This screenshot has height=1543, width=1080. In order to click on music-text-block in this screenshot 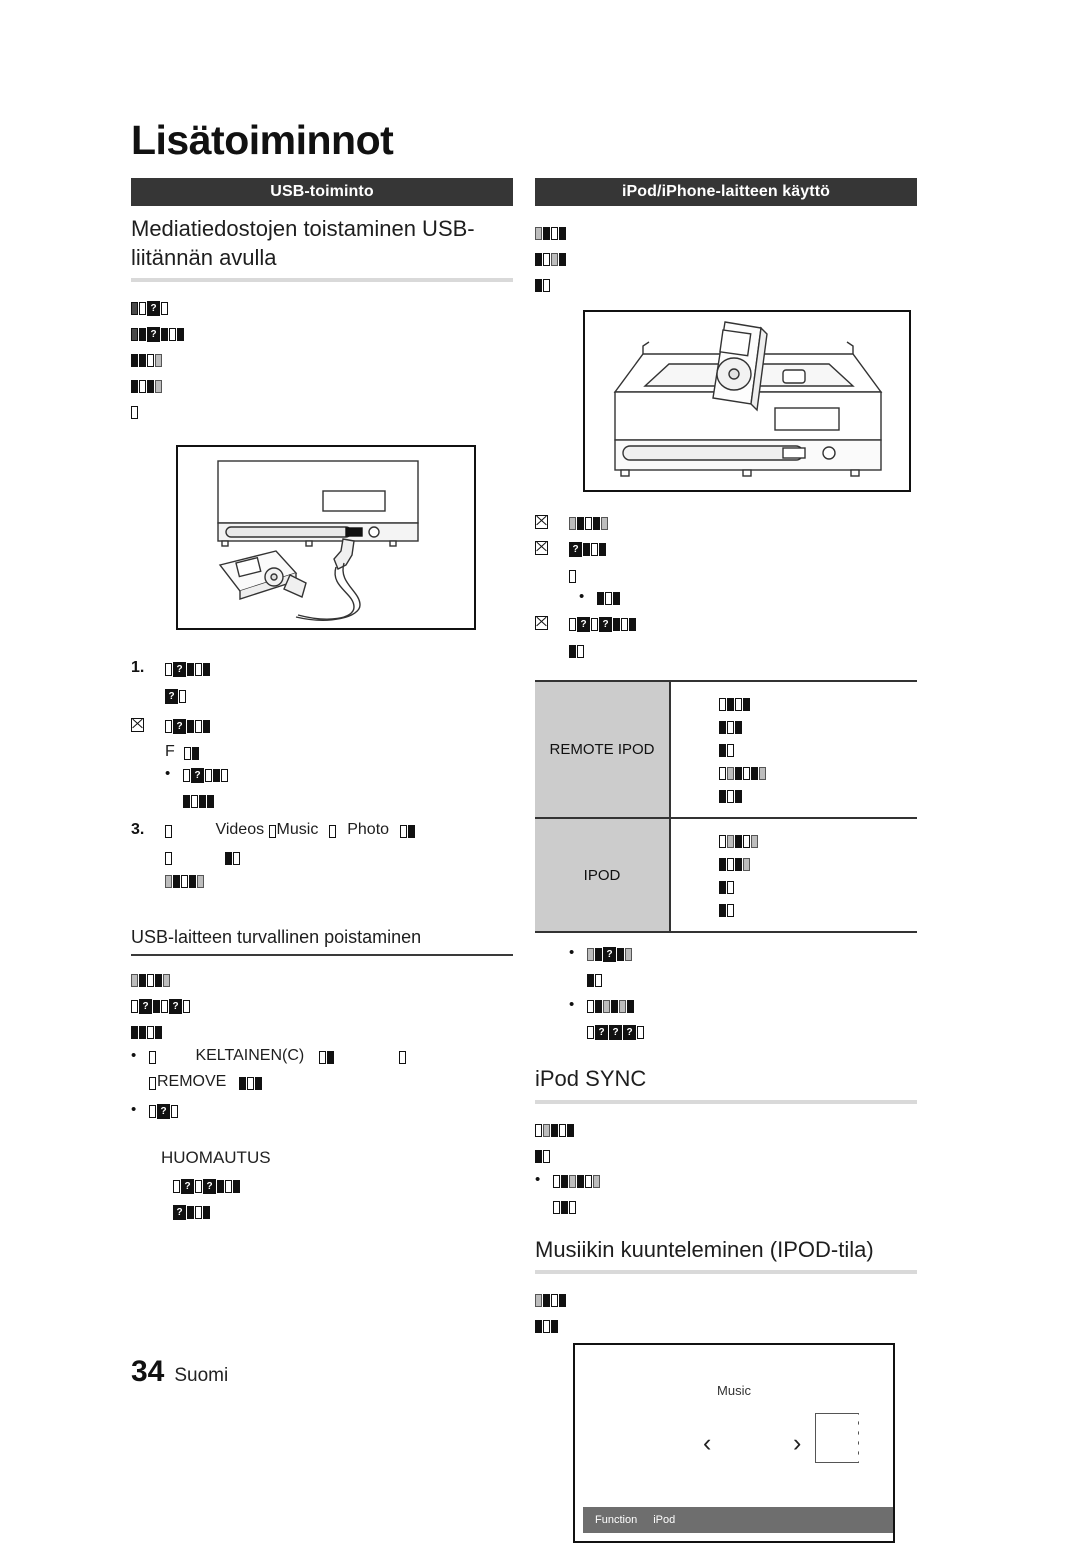, I will do `click(726, 1312)`.